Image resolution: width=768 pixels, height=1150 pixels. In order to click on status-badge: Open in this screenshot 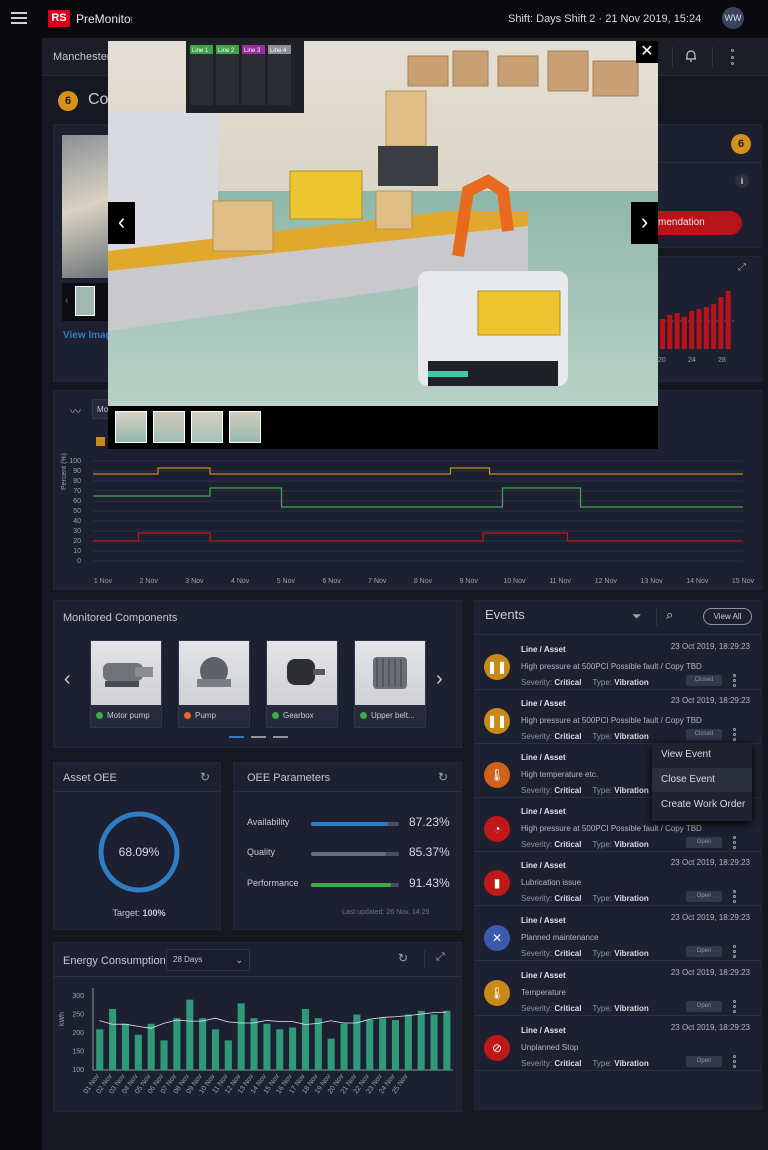, I will do `click(704, 896)`.